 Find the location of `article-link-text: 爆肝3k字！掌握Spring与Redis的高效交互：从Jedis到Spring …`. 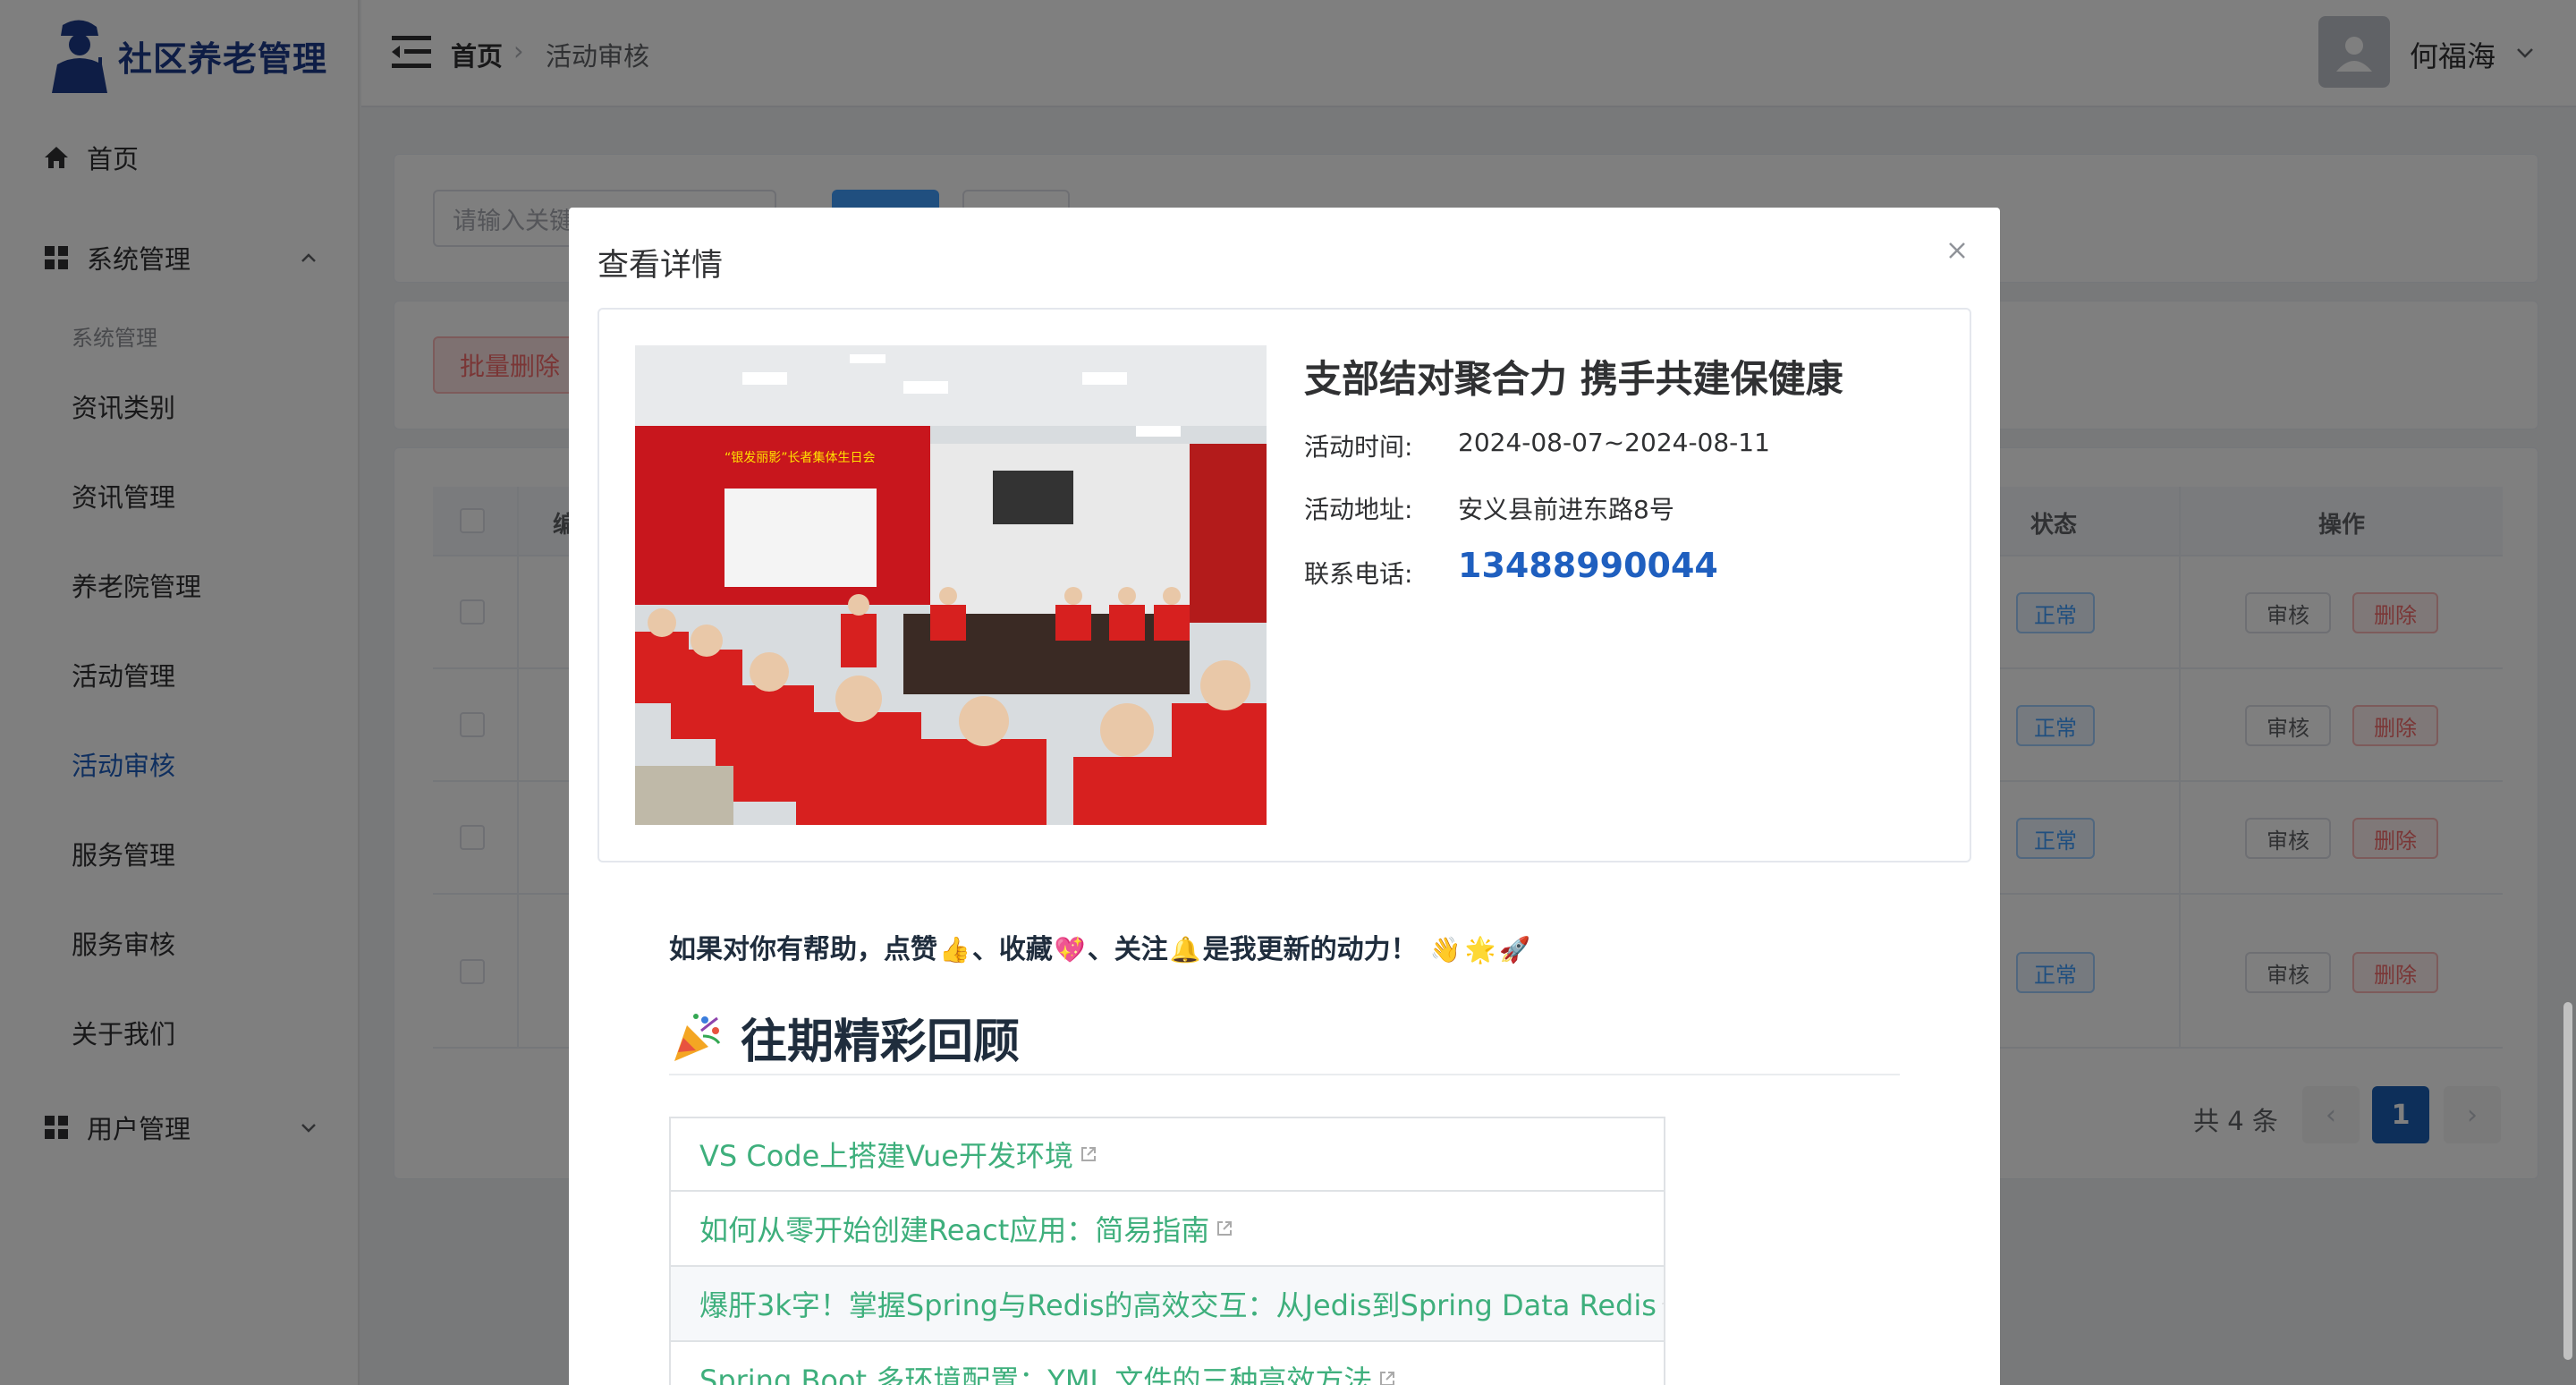

article-link-text: 爆肝3k字！掌握Spring与Redis的高效交互：从Jedis到Spring … is located at coordinates (1178, 1305).